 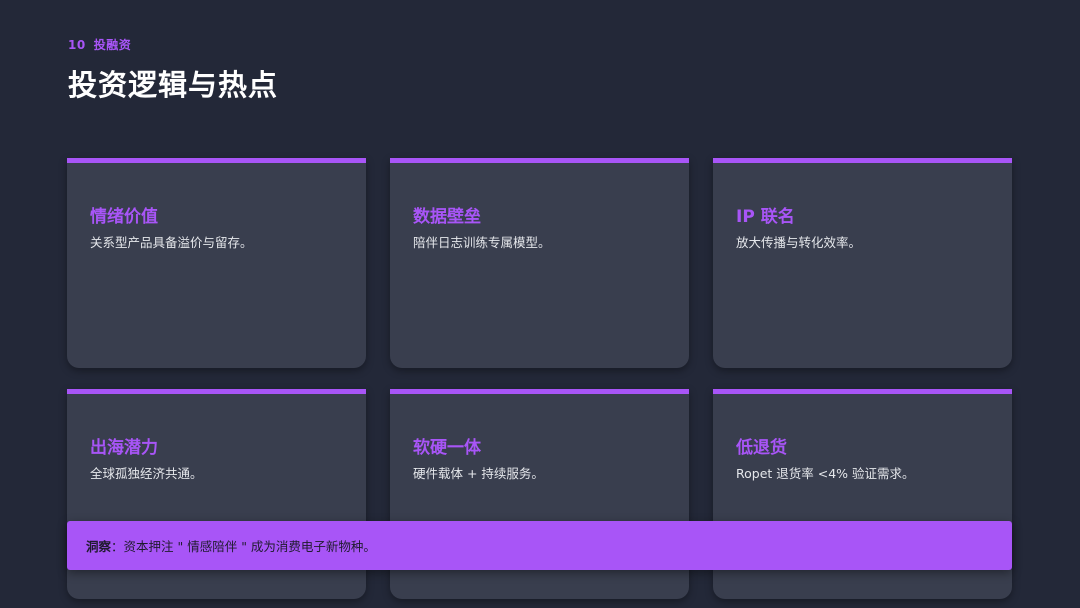 What do you see at coordinates (112, 45) in the screenshot?
I see `section-name: 投融资` at bounding box center [112, 45].